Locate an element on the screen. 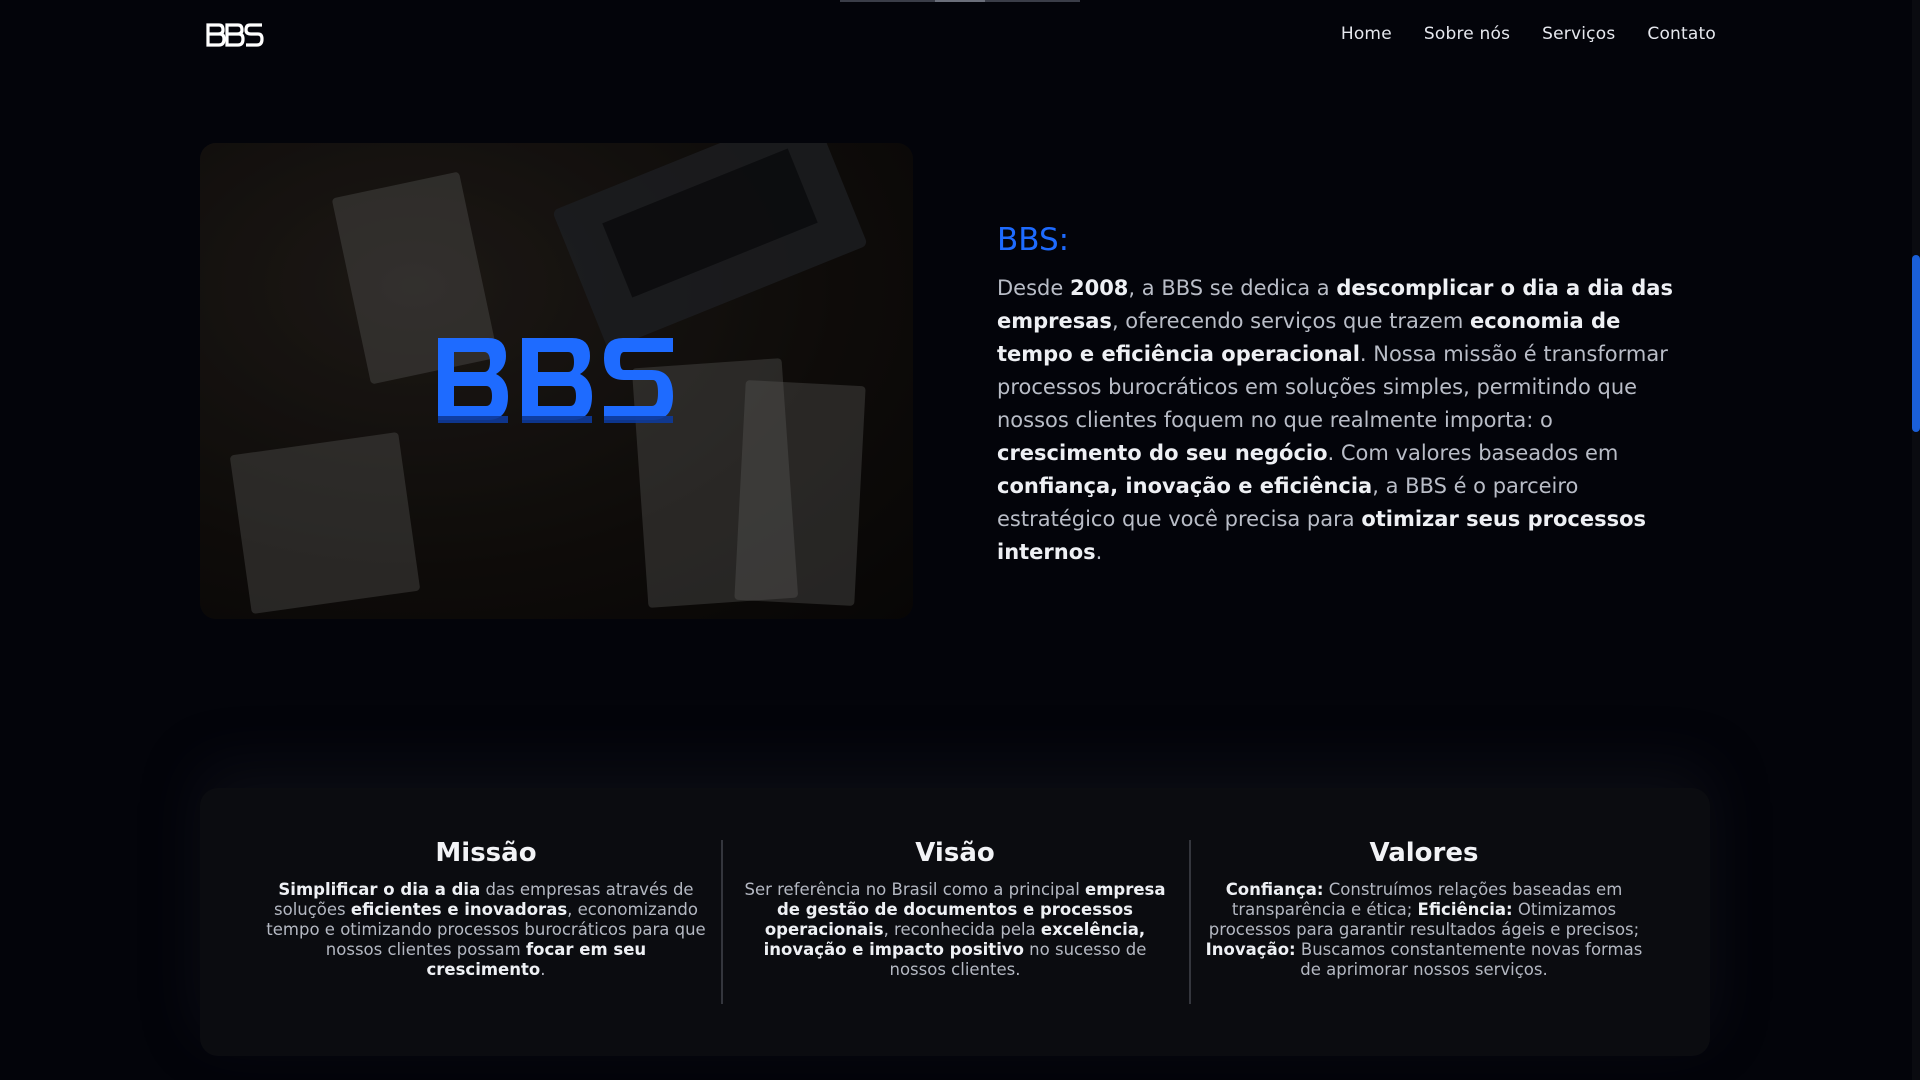 Image resolution: width=1920 pixels, height=1080 pixels. main-nav: Home Sobre nós Serviços Contato is located at coordinates (1528, 34).